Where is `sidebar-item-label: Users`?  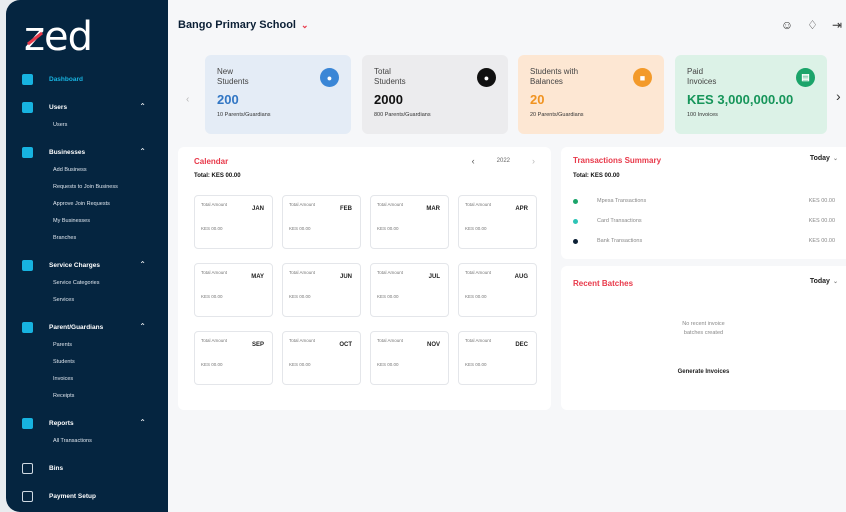 sidebar-item-label: Users is located at coordinates (58, 107).